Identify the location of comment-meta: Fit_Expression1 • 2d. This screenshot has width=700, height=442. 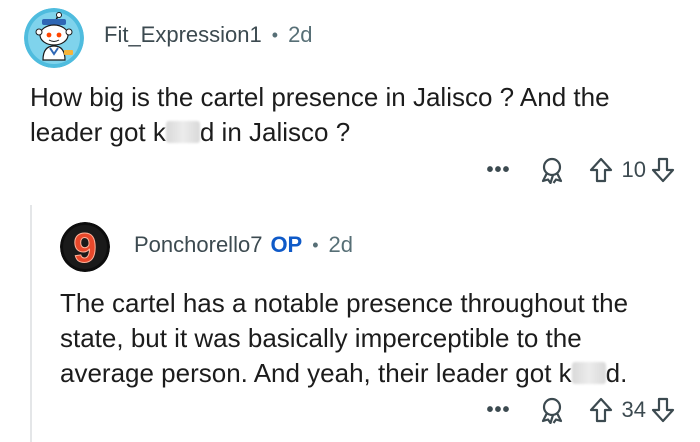
(208, 35).